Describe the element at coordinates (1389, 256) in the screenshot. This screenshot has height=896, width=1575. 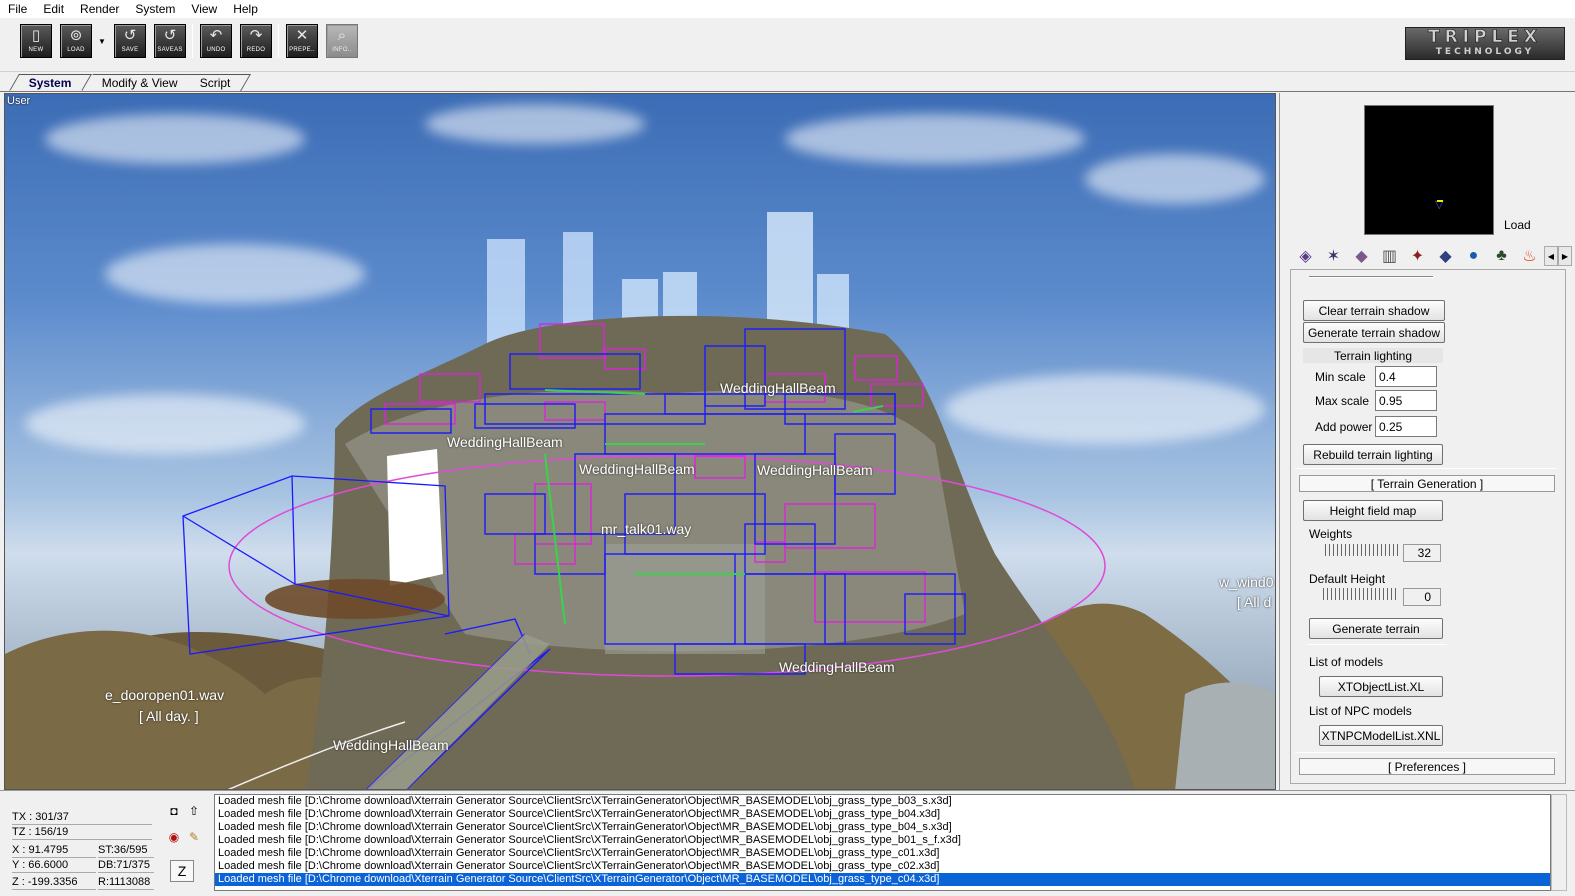
I see `building-icon: ▥` at that location.